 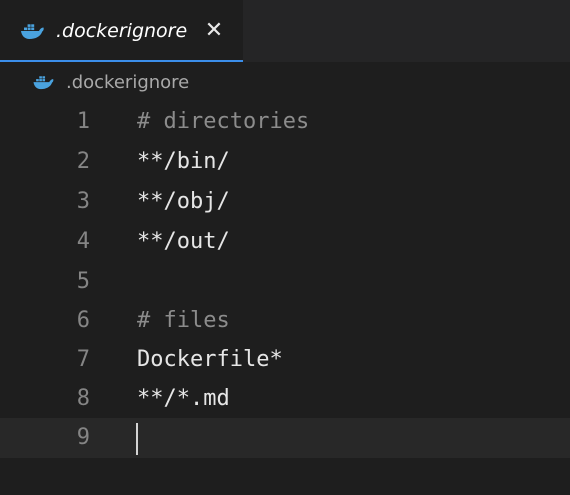 What do you see at coordinates (83, 161) in the screenshot?
I see `line-number: 2` at bounding box center [83, 161].